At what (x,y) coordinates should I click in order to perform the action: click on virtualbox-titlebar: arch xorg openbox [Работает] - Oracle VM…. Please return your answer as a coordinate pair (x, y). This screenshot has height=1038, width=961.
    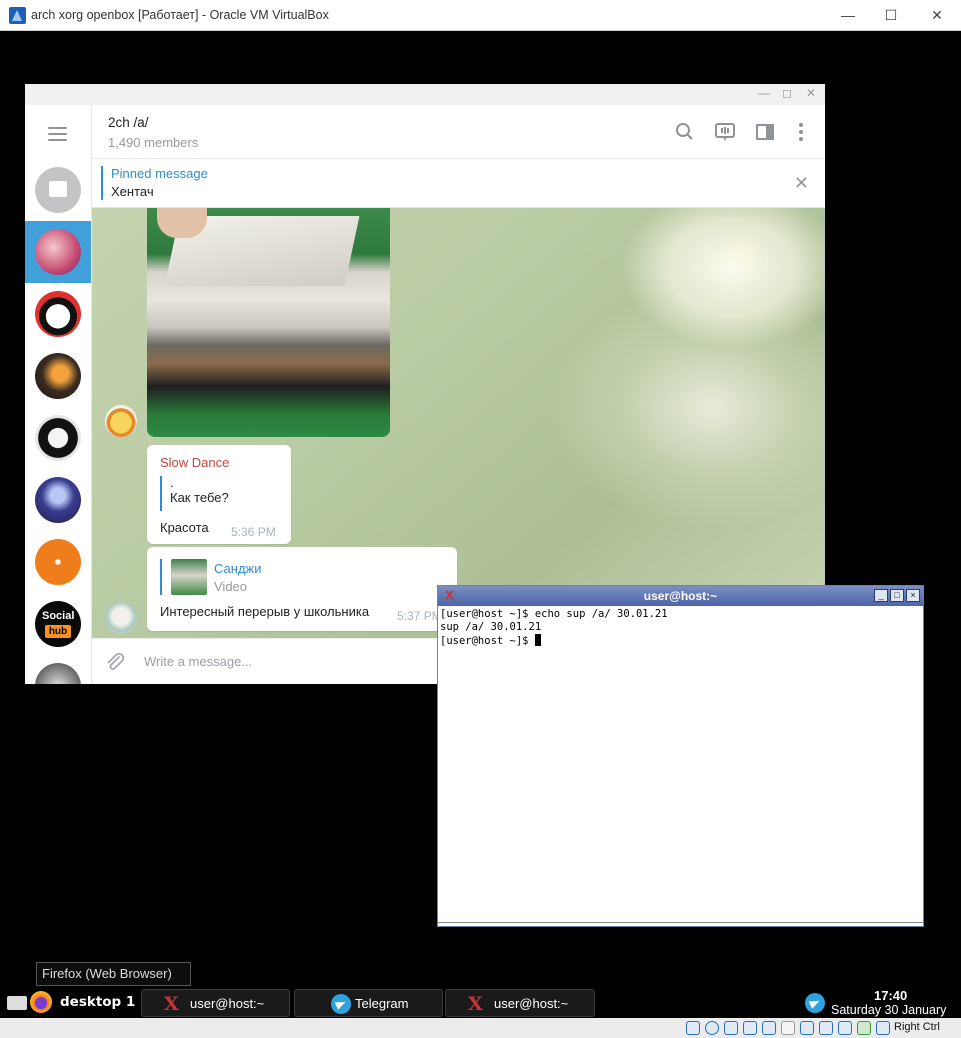
    Looking at the image, I should click on (480, 15).